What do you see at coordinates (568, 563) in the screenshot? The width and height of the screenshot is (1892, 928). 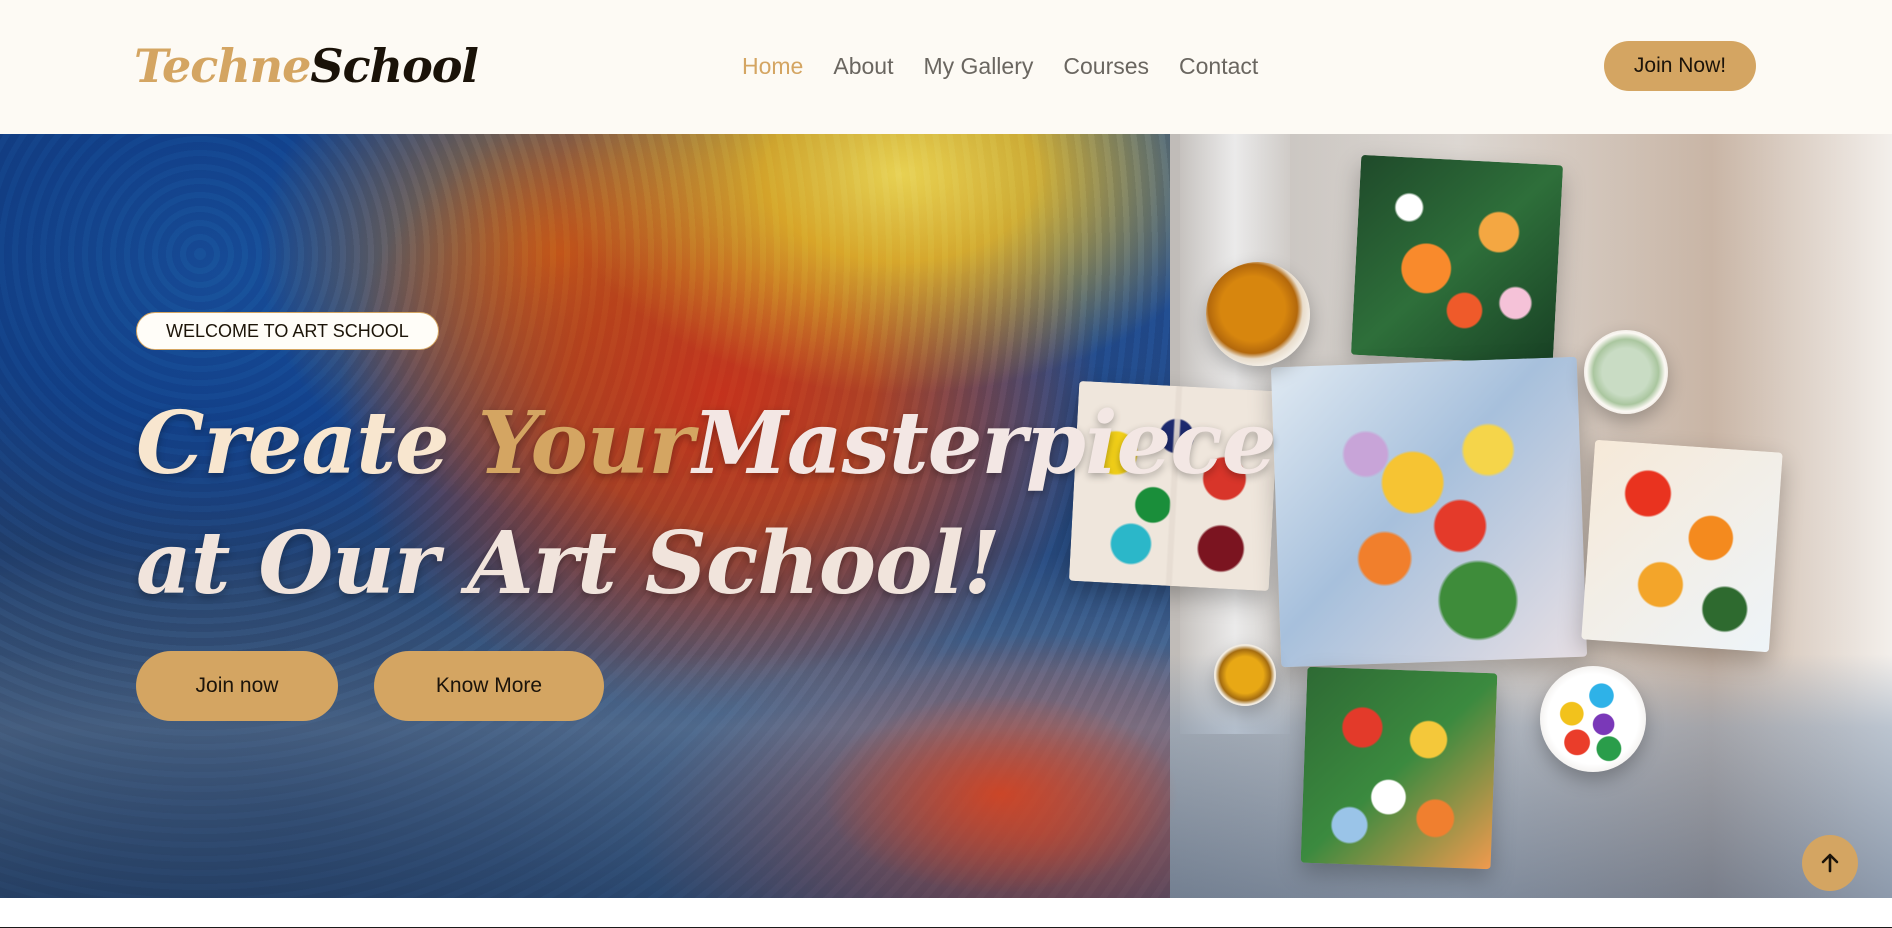 I see `headline-line2: at Our Art School!` at bounding box center [568, 563].